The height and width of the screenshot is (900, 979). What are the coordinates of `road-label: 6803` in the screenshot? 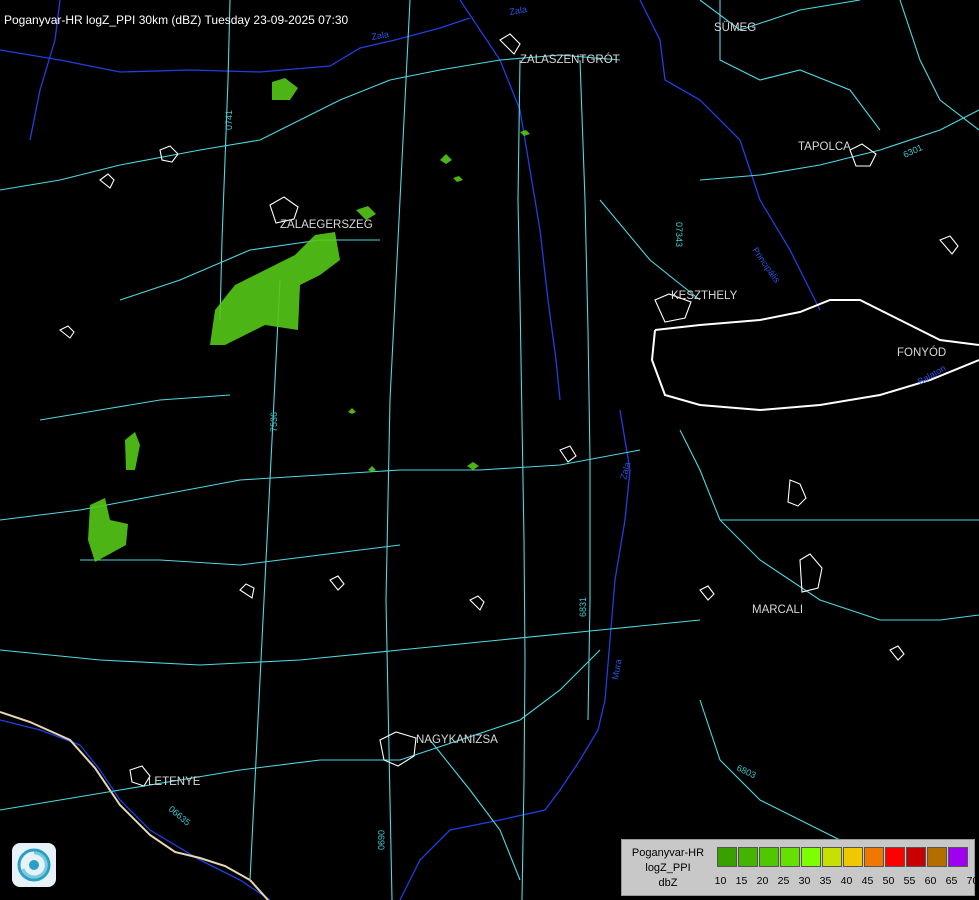 It's located at (746, 772).